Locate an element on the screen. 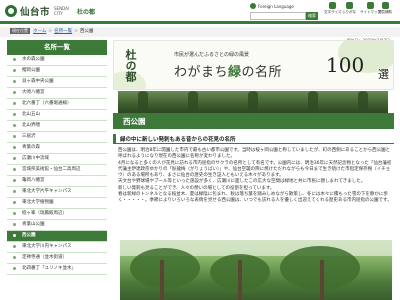  text-size-icon is located at coordinates (333, 5).